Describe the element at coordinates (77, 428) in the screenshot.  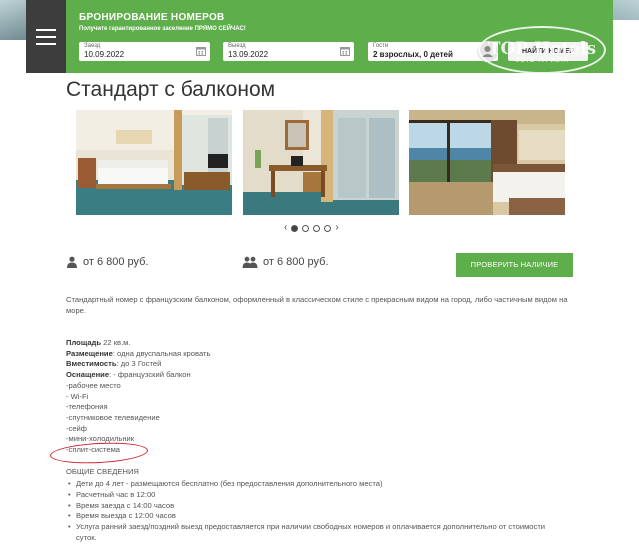
I see `equipment-item: -сейф` at that location.